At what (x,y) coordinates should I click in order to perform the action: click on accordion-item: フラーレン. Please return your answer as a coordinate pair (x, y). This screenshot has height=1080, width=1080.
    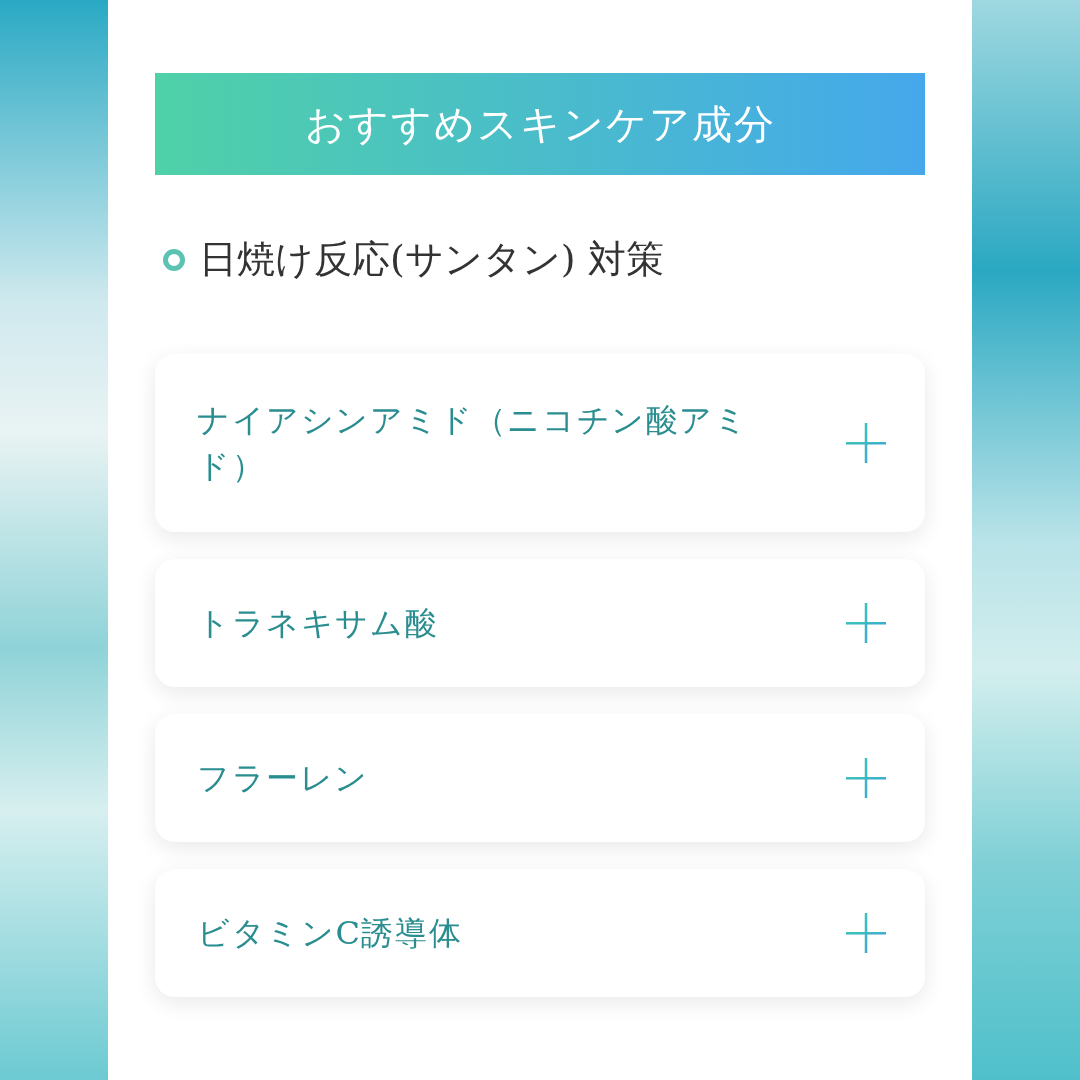
    Looking at the image, I should click on (540, 778).